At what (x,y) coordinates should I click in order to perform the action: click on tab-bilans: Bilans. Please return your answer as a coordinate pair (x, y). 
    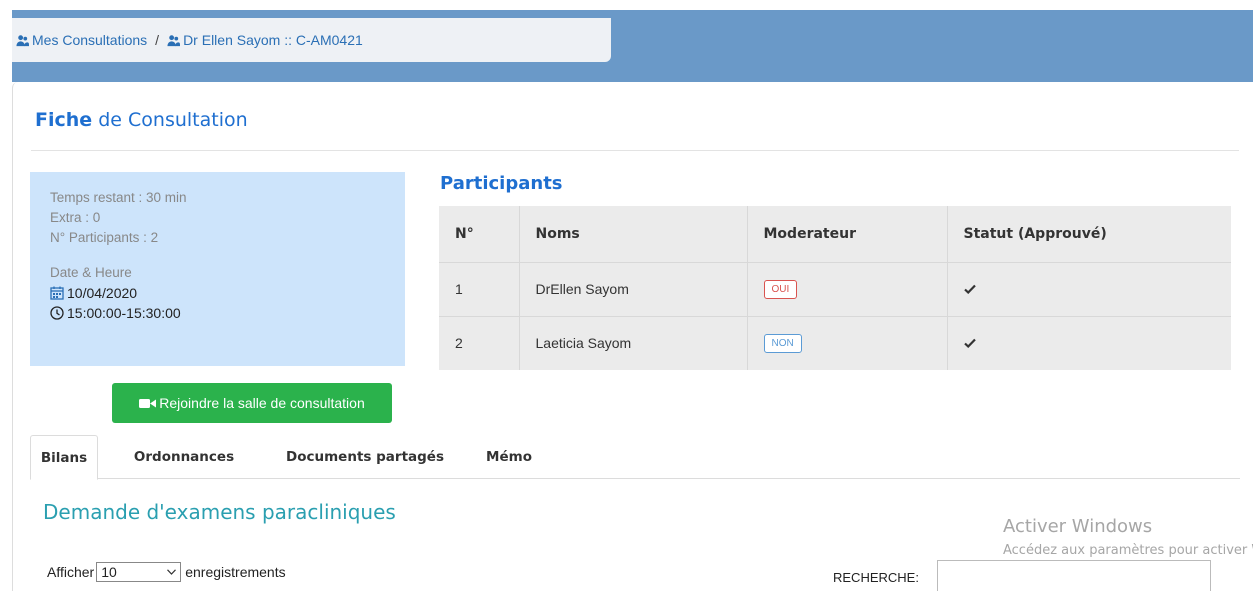
    Looking at the image, I should click on (64, 457).